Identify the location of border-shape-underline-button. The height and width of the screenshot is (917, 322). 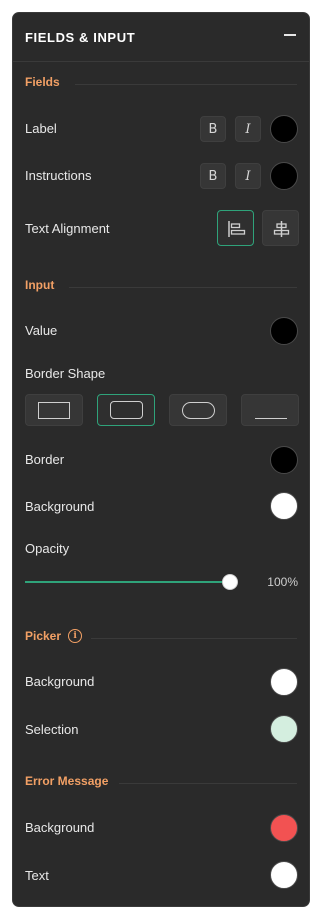
(270, 410).